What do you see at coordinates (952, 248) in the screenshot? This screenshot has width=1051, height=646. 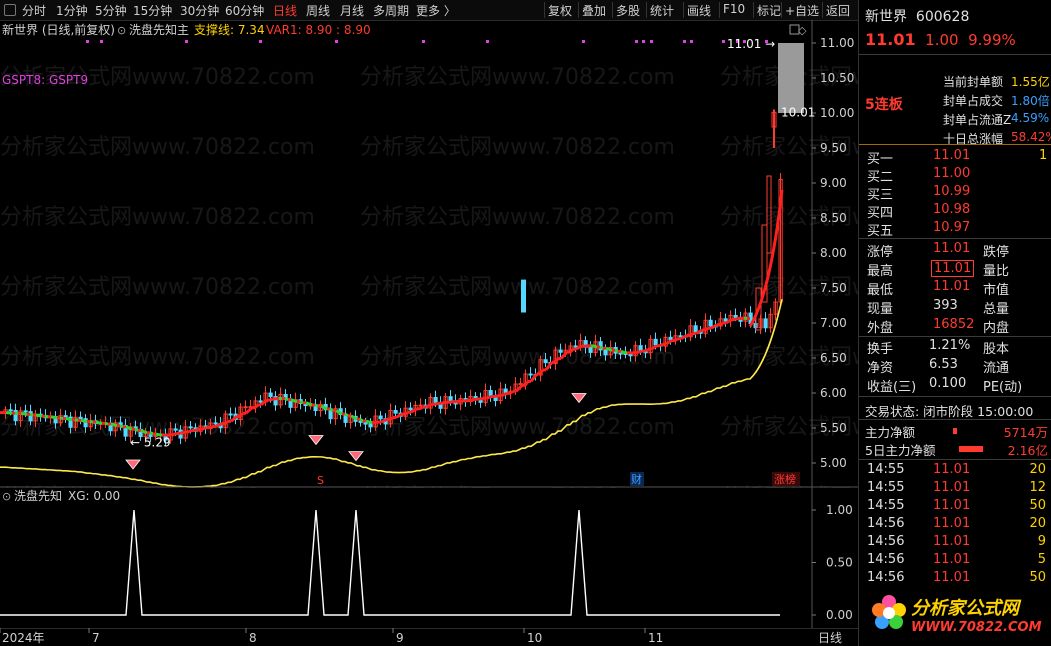 I see `stat-value: 11.01` at bounding box center [952, 248].